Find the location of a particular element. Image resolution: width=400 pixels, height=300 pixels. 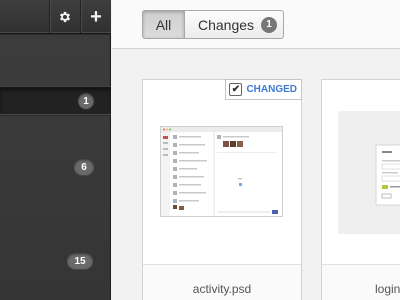

file-card-footer: activity.psd is located at coordinates (222, 282).